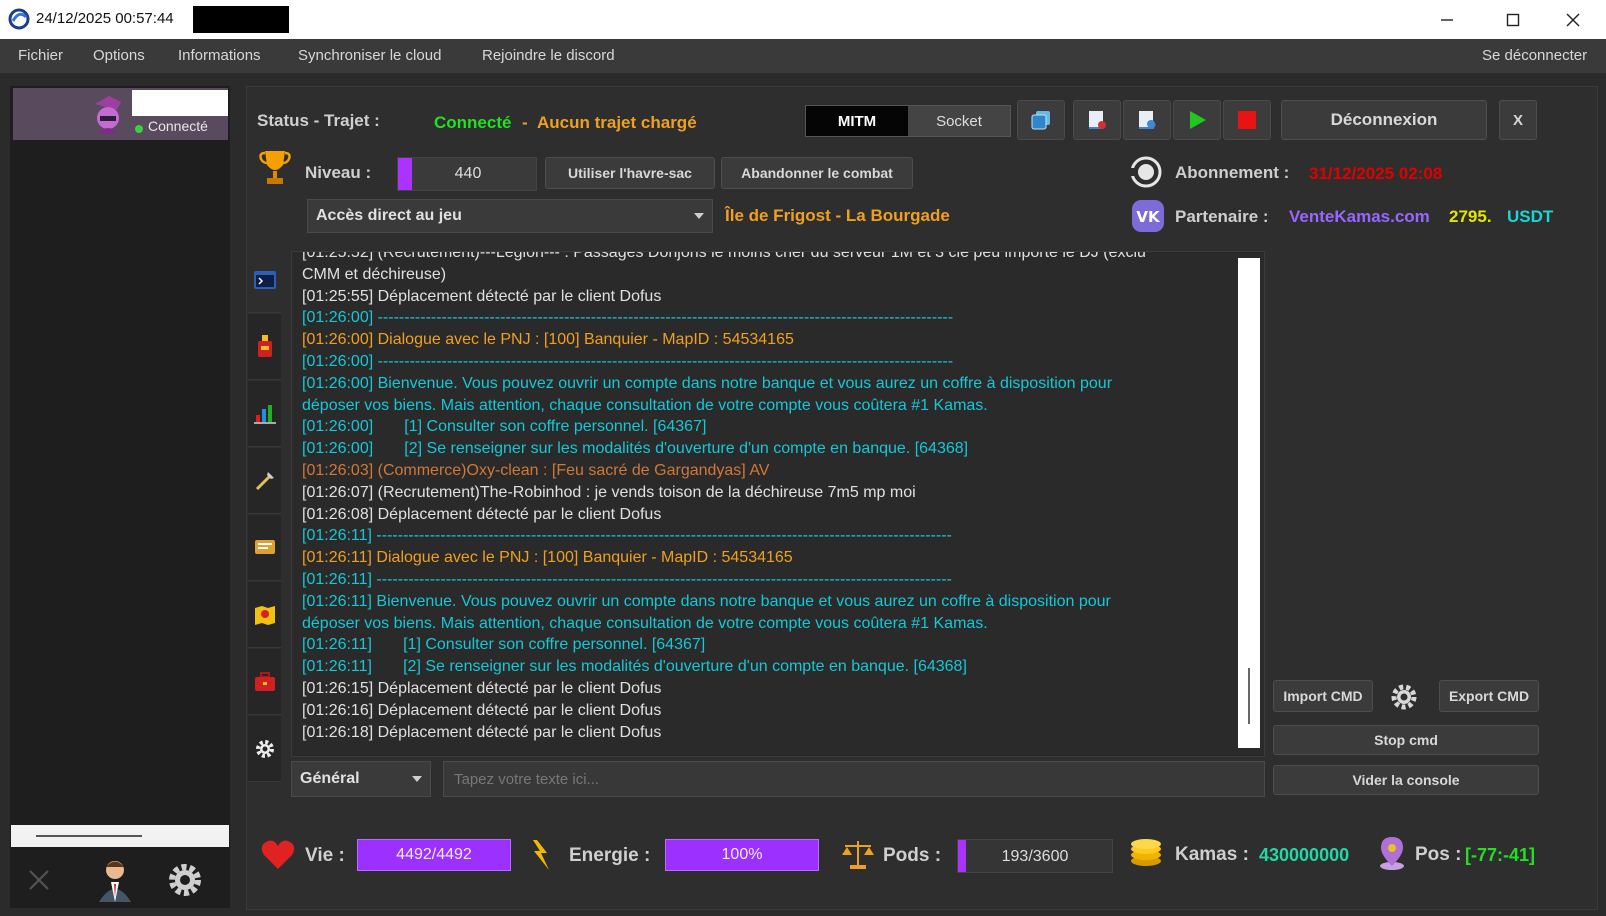  Describe the element at coordinates (1247, 120) in the screenshot. I see `stop-button` at that location.